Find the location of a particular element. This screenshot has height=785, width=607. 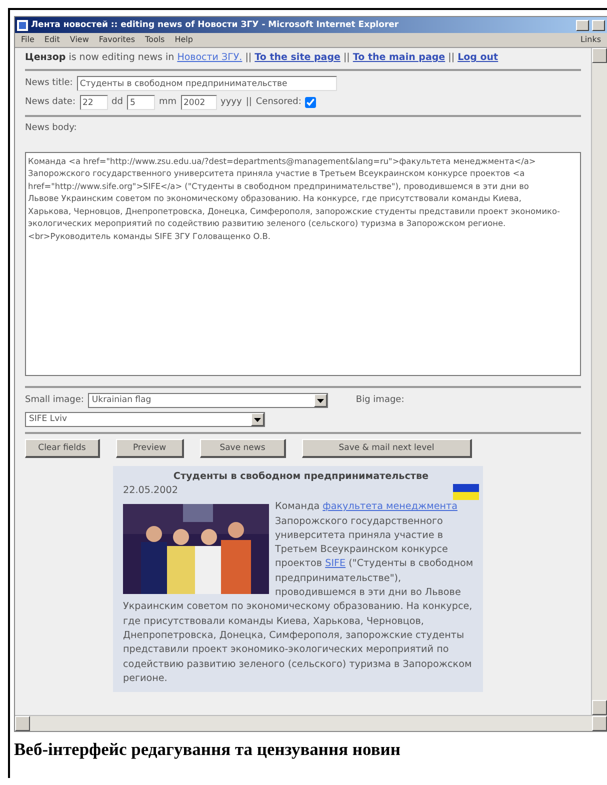

figure-caption: Веб-інтерфейс редагування та цензування новин is located at coordinates (208, 749).